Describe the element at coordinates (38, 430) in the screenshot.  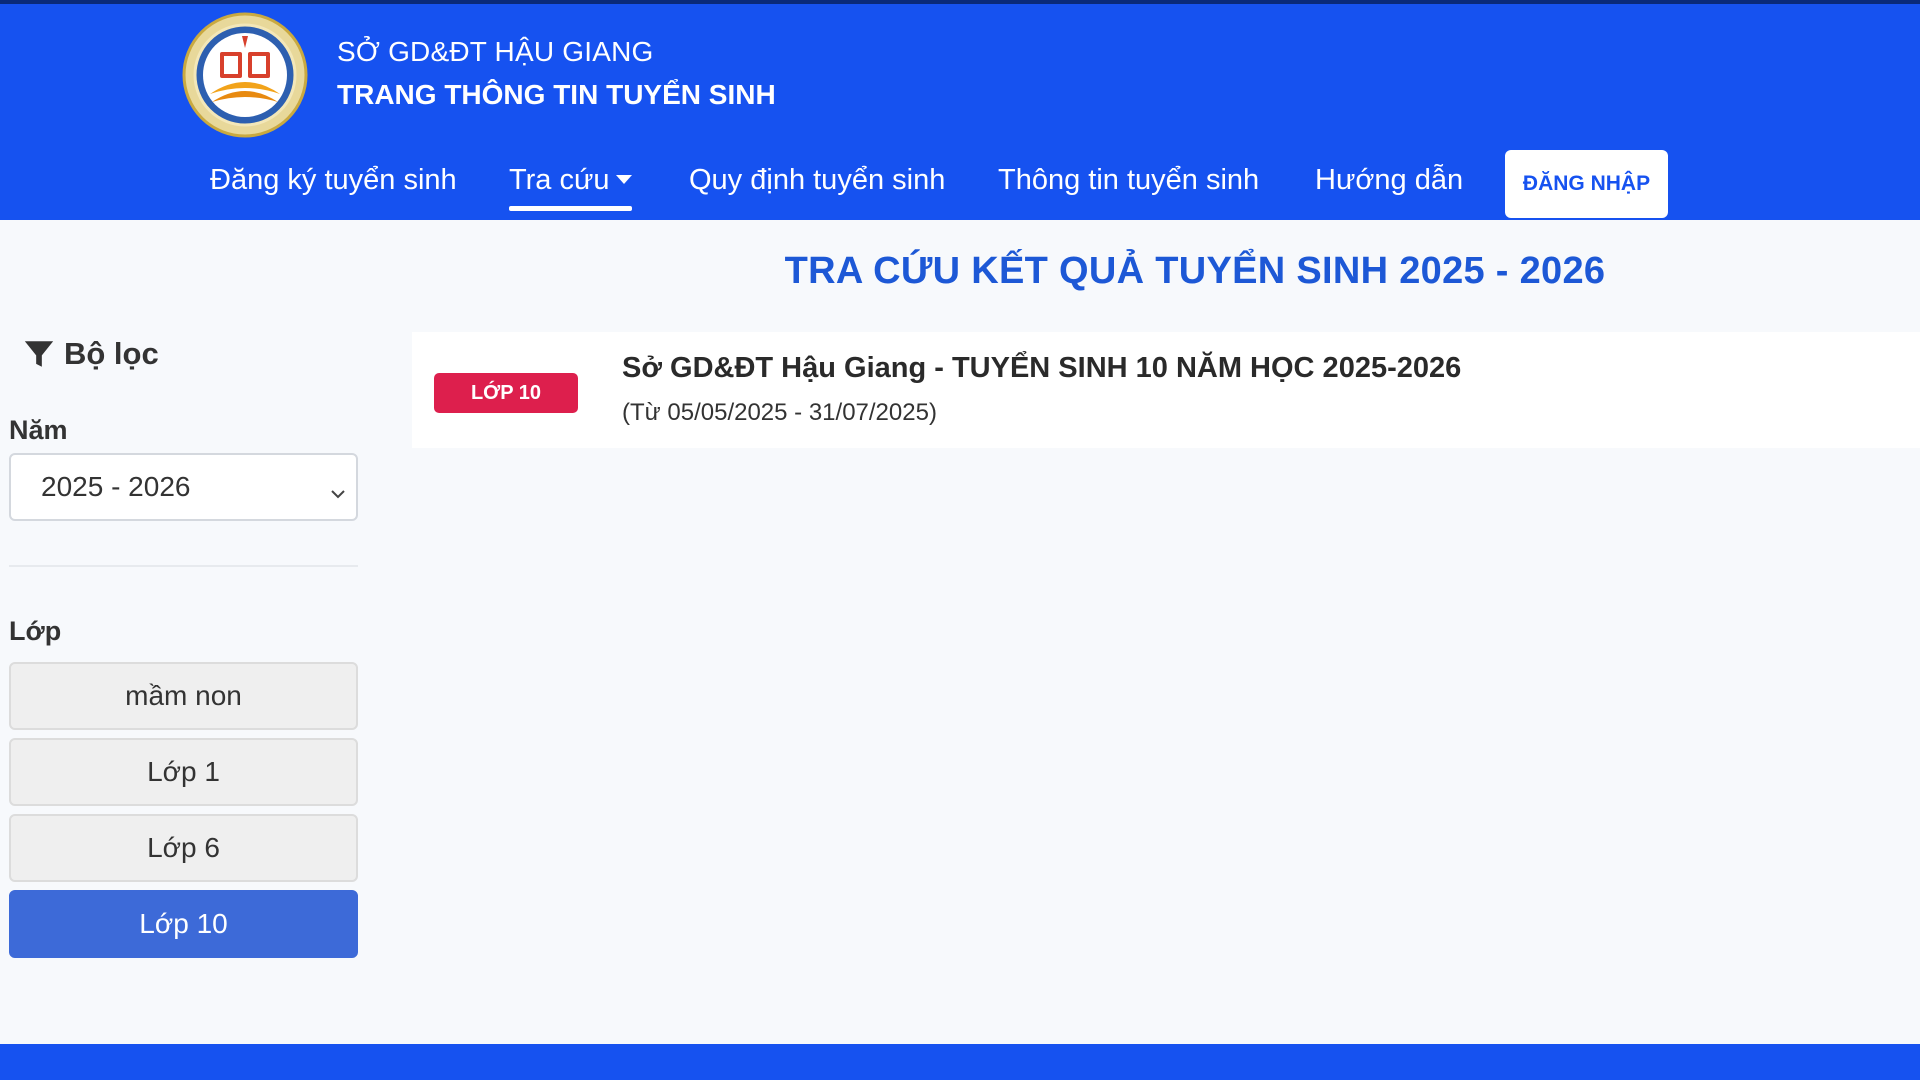
I see `year-label: Năm` at that location.